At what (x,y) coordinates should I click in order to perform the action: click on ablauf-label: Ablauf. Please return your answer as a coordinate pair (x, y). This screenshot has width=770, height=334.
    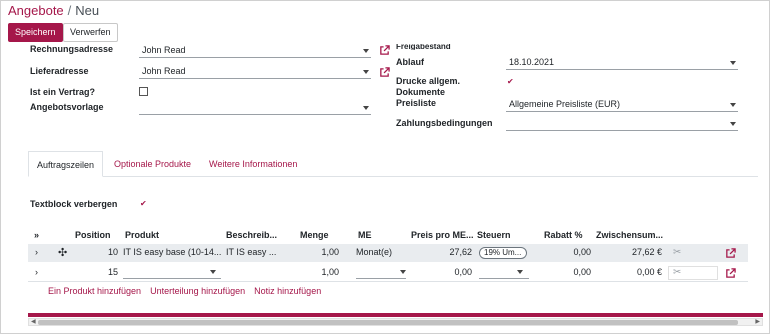
    Looking at the image, I should click on (410, 62).